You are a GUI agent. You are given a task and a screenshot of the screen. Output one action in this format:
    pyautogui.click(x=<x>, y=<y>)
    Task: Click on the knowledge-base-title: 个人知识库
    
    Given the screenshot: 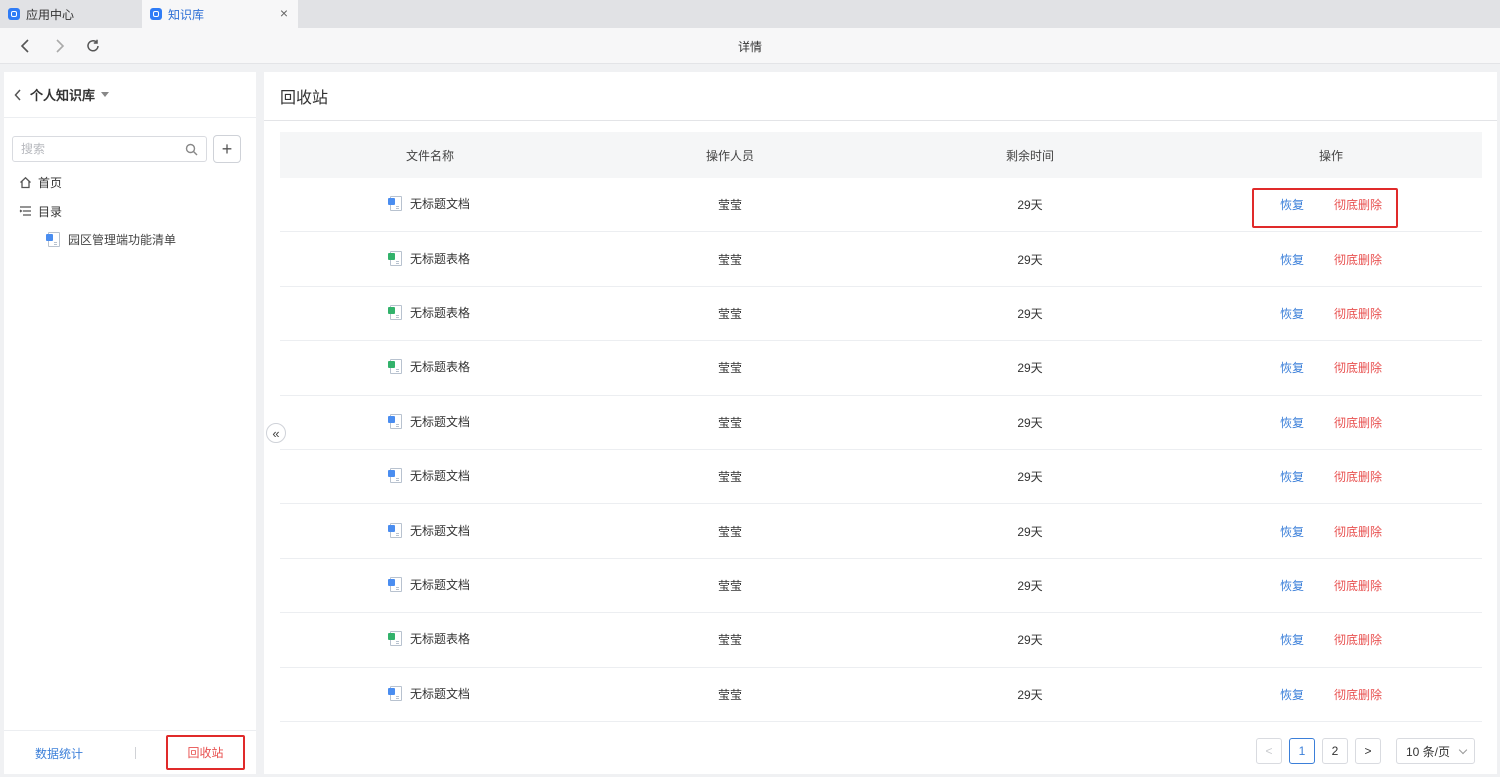 What is the action you would take?
    pyautogui.click(x=63, y=95)
    